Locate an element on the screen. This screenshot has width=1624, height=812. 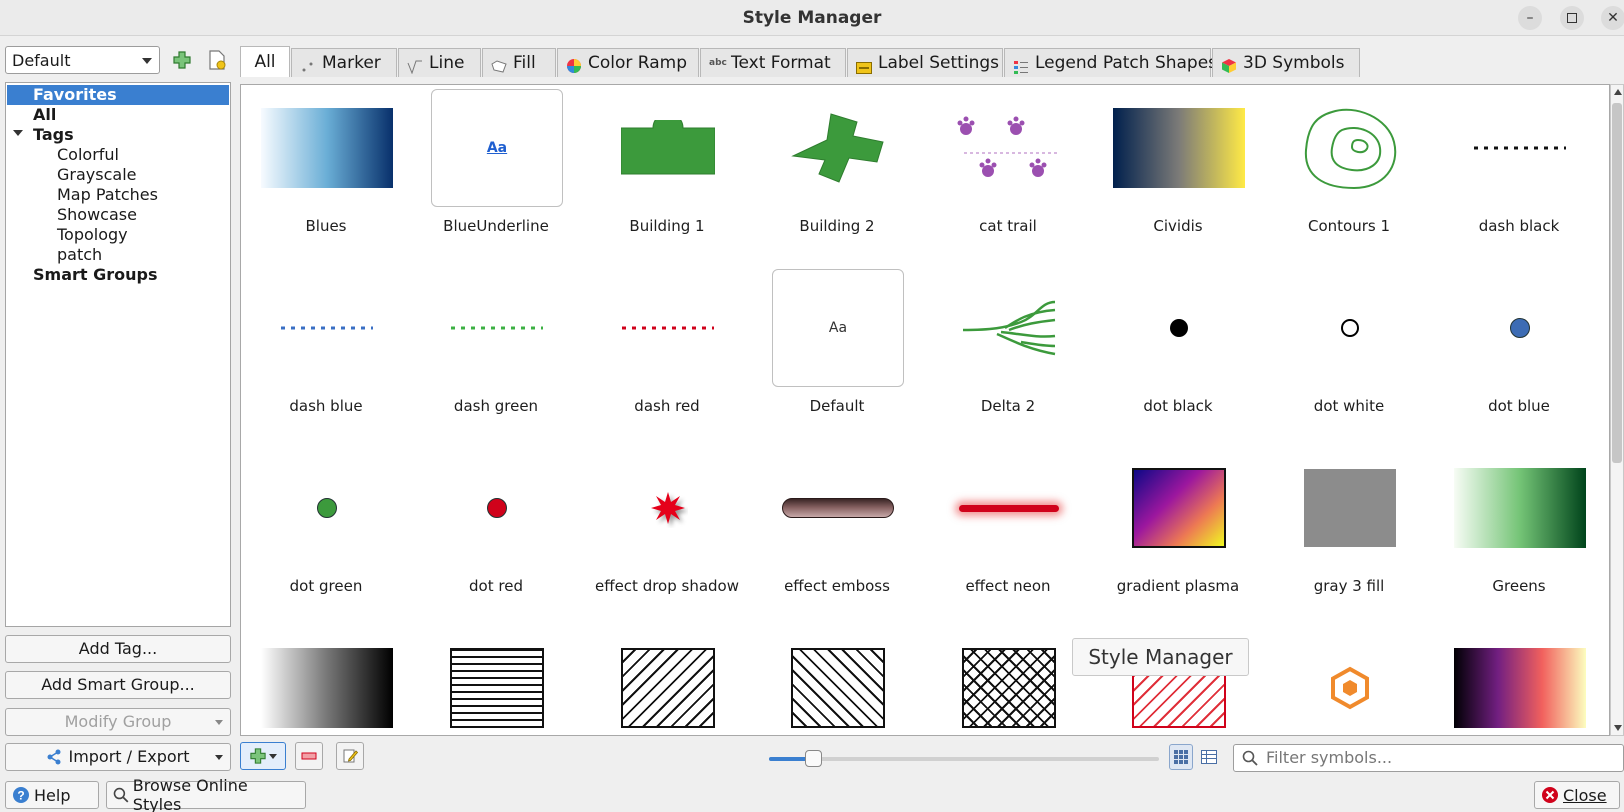
symbol-item: Building 2 is located at coordinates (837, 175).